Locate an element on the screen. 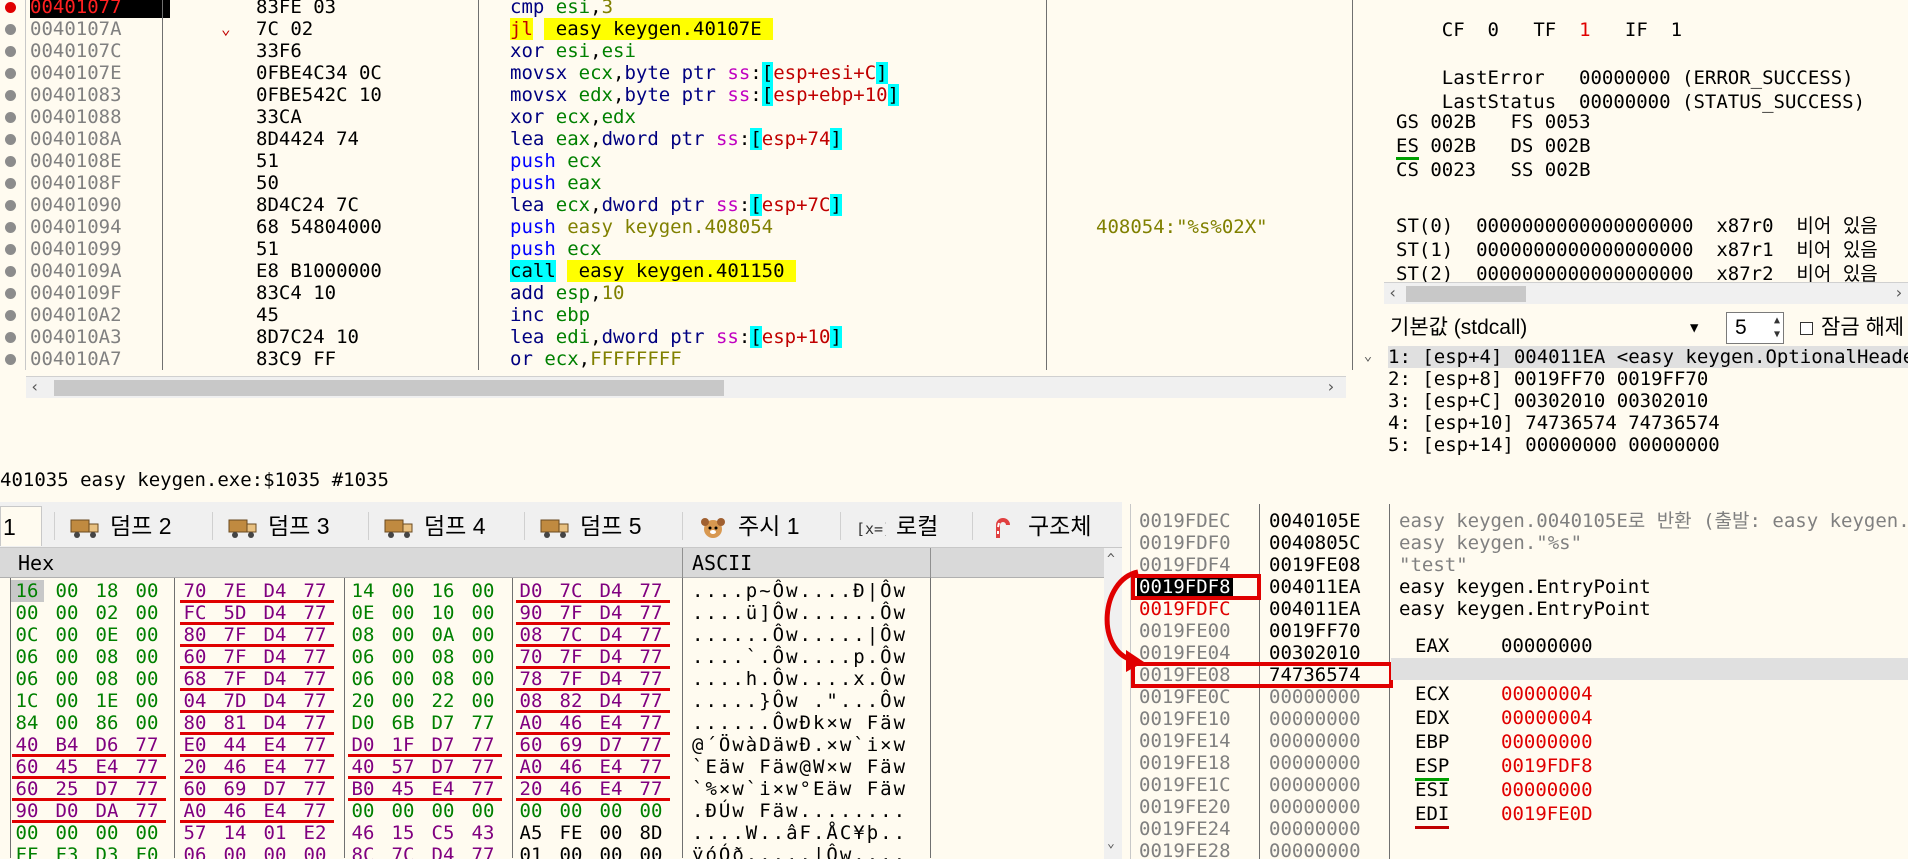  instruction-address: 0040107C is located at coordinates (100, 51).